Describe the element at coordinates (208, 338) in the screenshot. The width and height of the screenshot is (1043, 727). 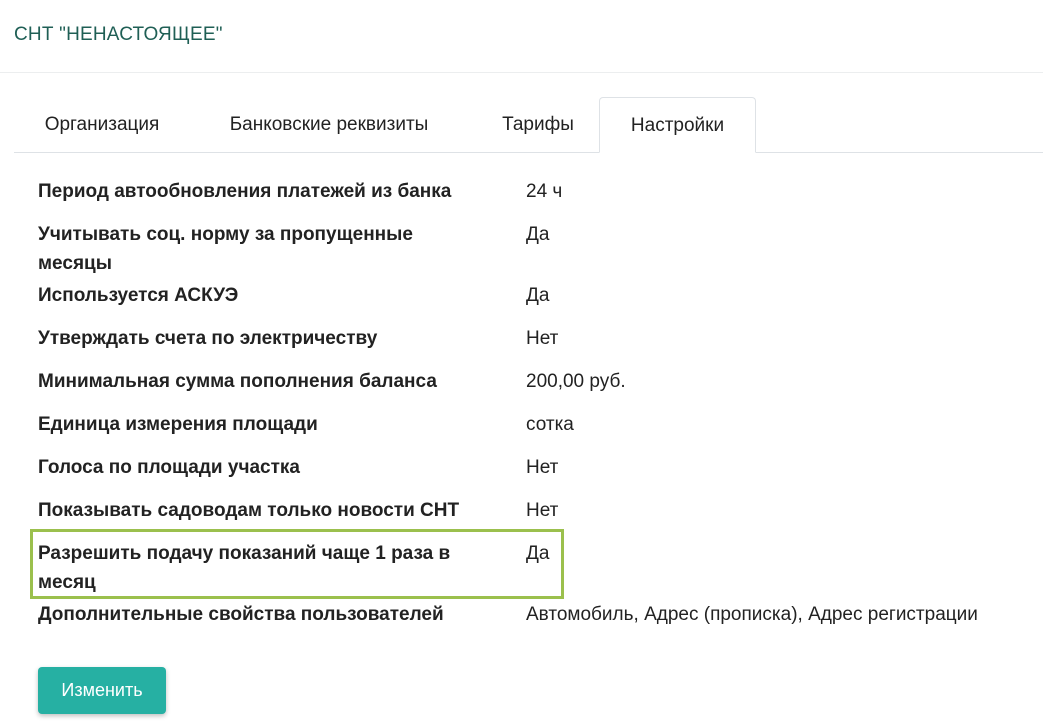
I see `setting-label: Утверждать счета по электричеству` at that location.